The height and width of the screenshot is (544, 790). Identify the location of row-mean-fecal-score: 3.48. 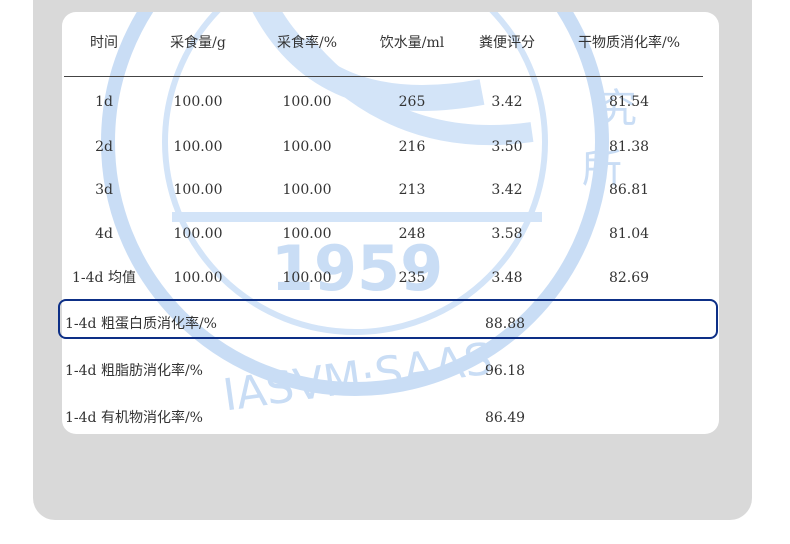
(507, 278).